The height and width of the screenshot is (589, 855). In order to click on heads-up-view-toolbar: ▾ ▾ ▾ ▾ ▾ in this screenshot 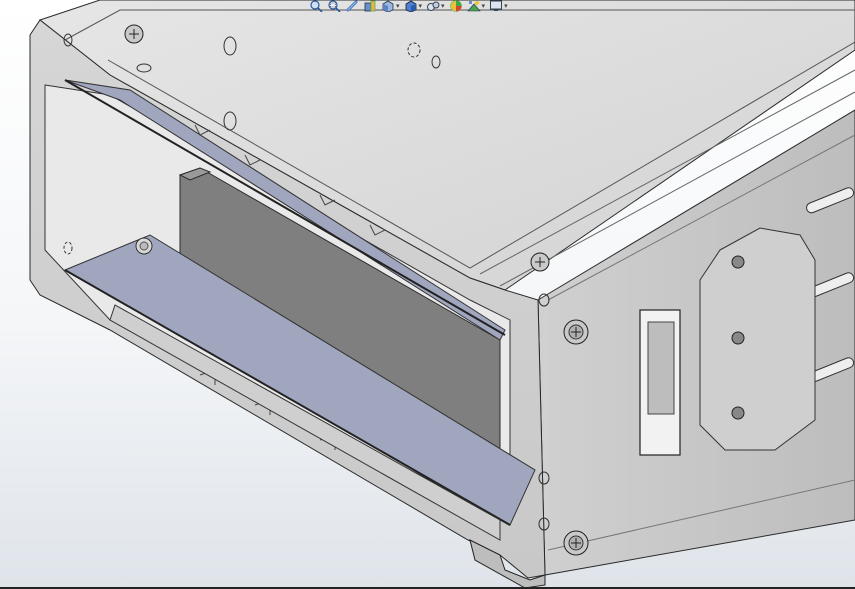, I will do `click(408, 6)`.